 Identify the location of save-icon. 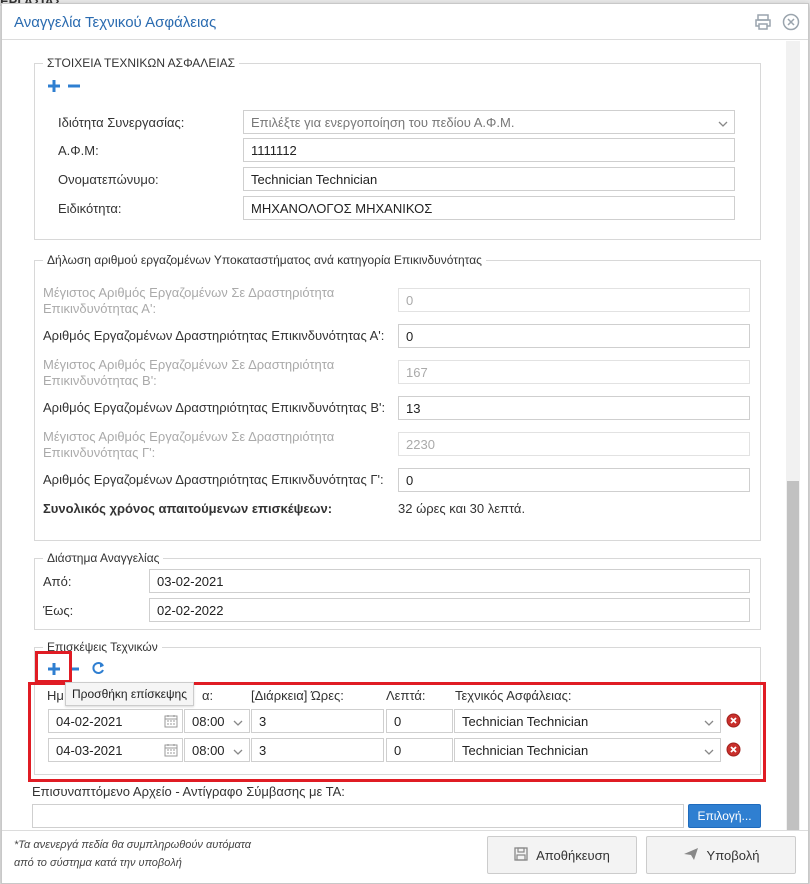
(521, 855).